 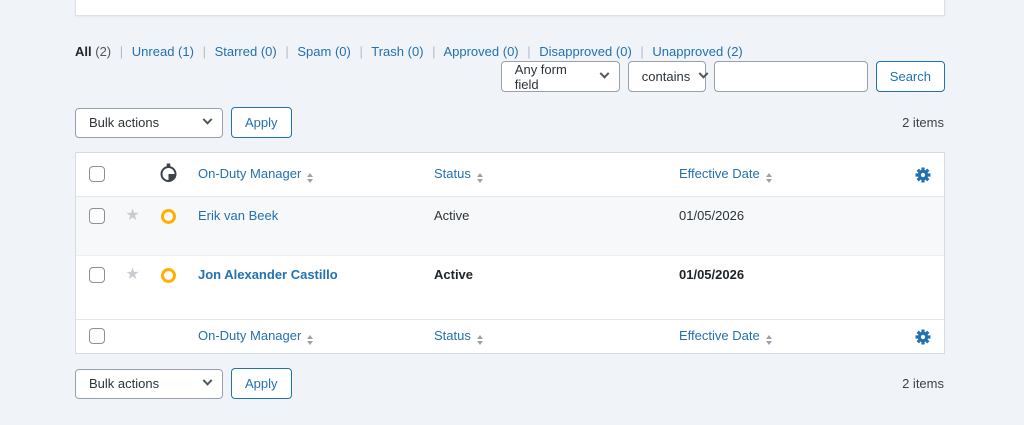 What do you see at coordinates (93, 51) in the screenshot?
I see `filter-all: All (2)` at bounding box center [93, 51].